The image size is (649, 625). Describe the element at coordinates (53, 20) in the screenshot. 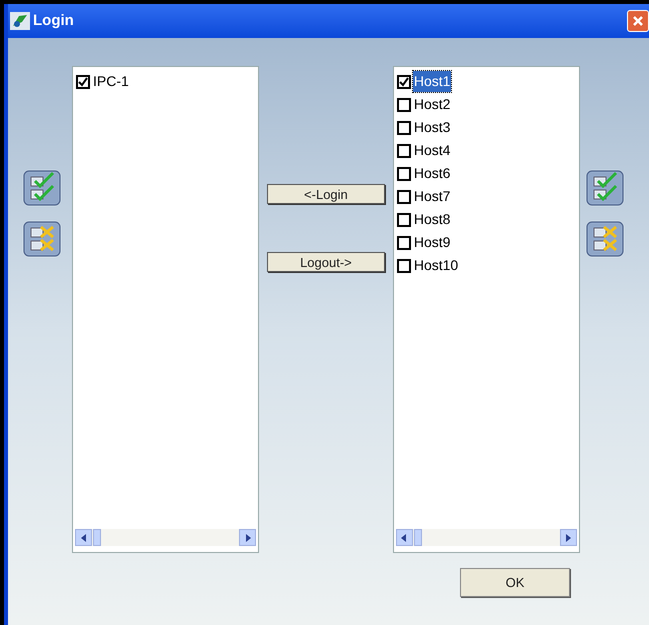

I see `window-title: Login` at that location.